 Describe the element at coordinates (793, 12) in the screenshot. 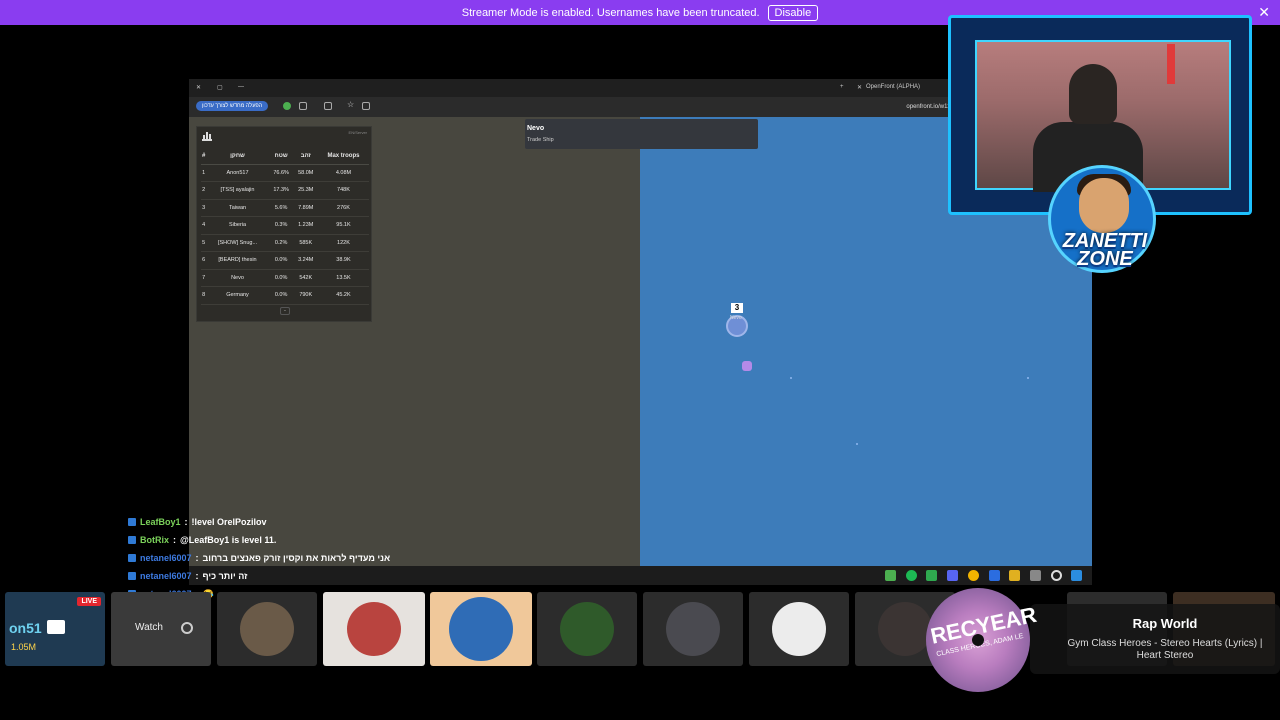

I see `disable-button: Disable` at that location.